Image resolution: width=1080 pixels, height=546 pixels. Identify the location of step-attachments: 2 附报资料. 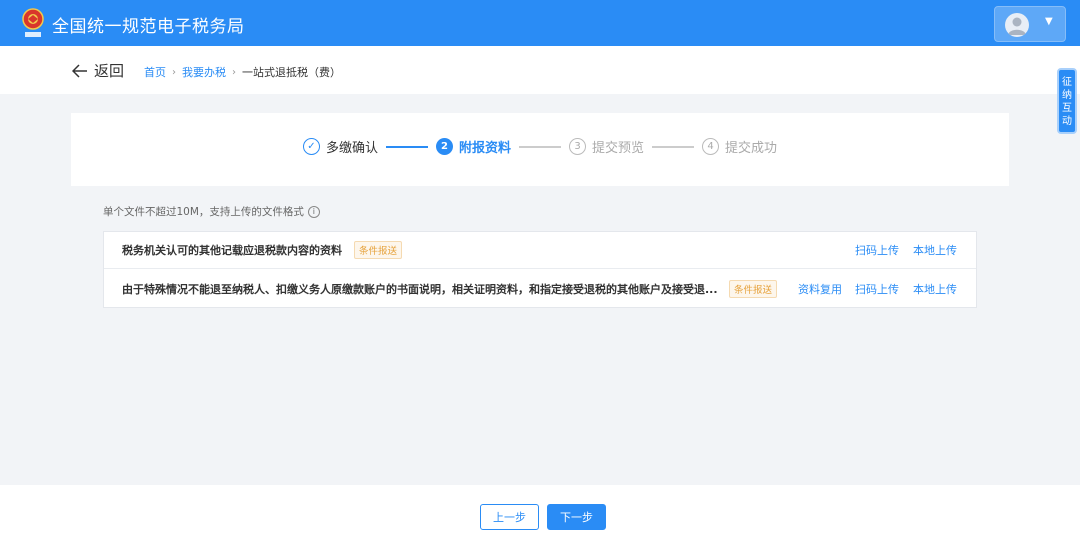
(473, 146).